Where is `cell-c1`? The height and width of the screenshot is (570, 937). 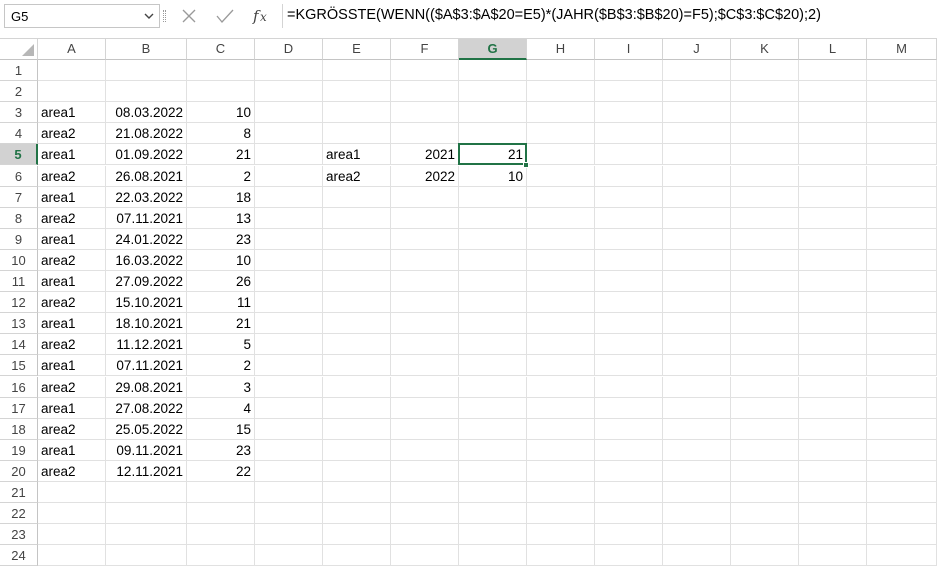 cell-c1 is located at coordinates (221, 71).